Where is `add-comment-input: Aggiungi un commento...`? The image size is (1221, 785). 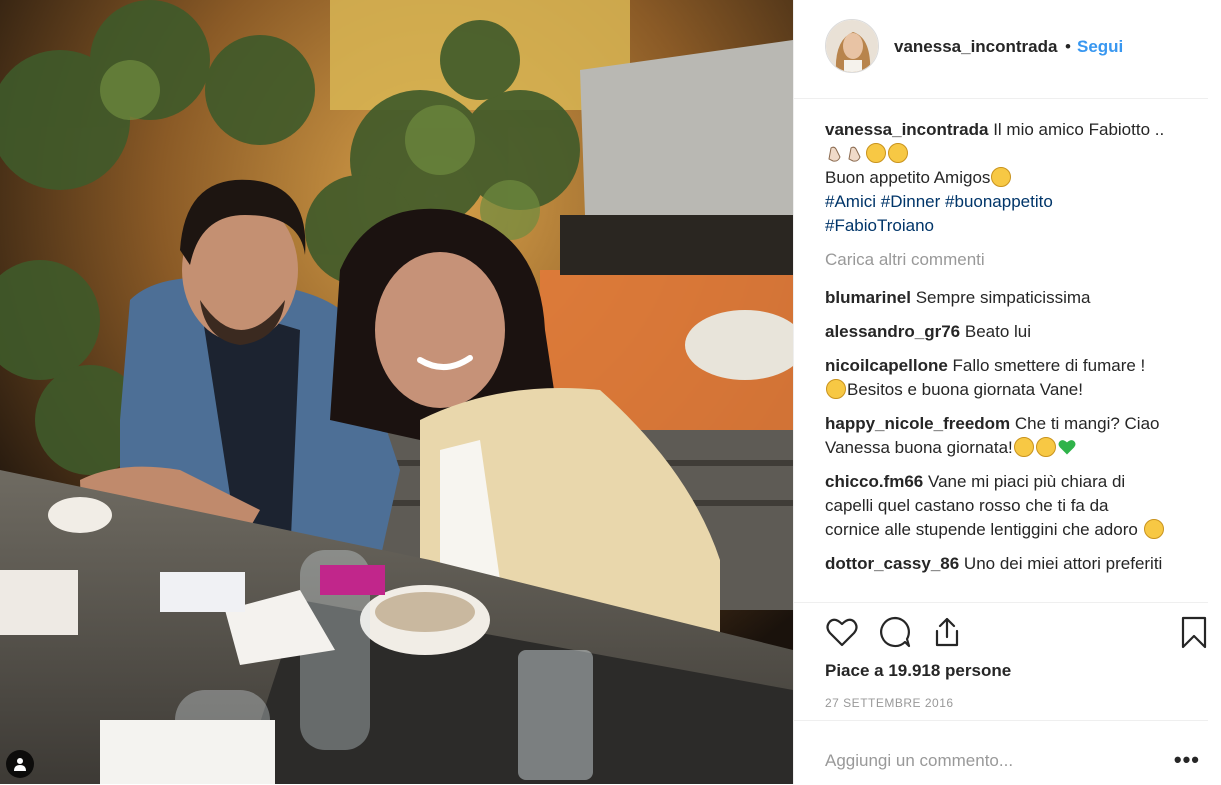 add-comment-input: Aggiungi un commento... is located at coordinates (919, 761).